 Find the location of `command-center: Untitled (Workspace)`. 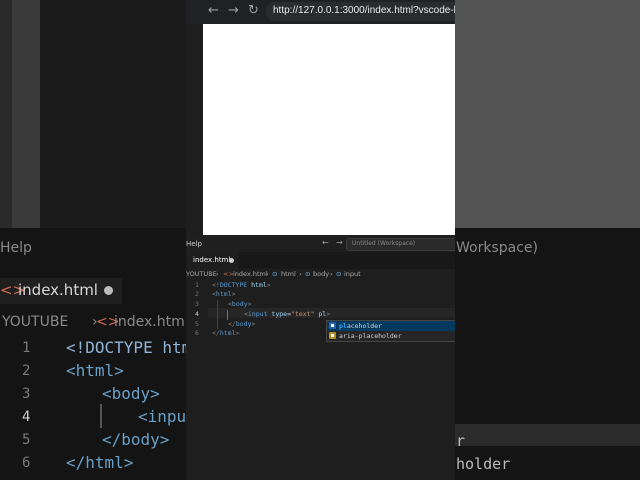

command-center: Untitled (Workspace) is located at coordinates (400, 244).